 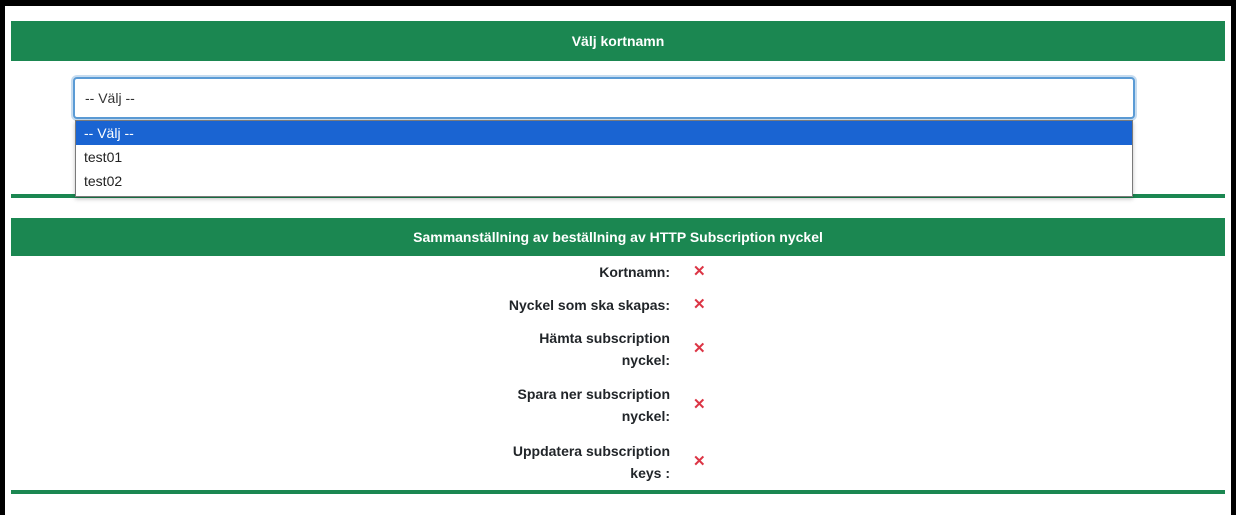 What do you see at coordinates (604, 349) in the screenshot?
I see `summary-label: Hämta subscription nyckel:` at bounding box center [604, 349].